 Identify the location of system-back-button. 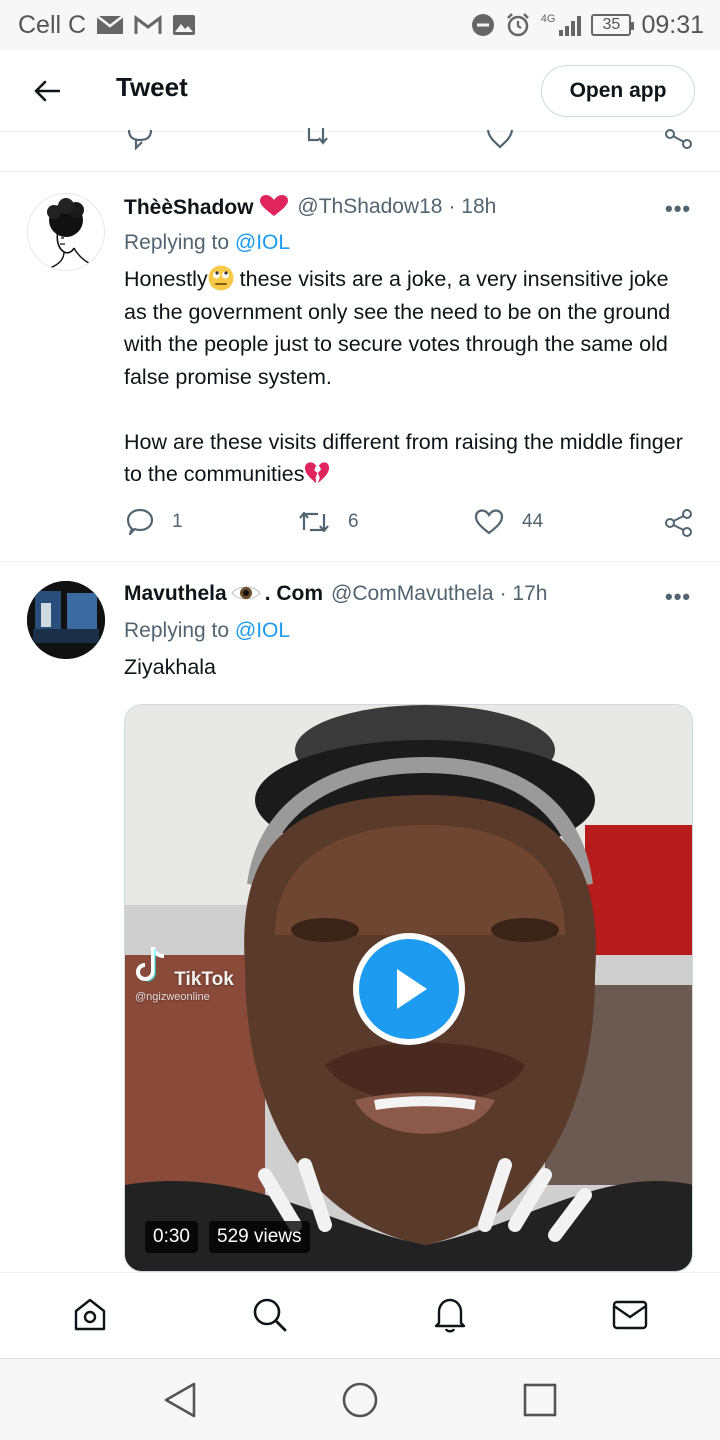
(180, 1400).